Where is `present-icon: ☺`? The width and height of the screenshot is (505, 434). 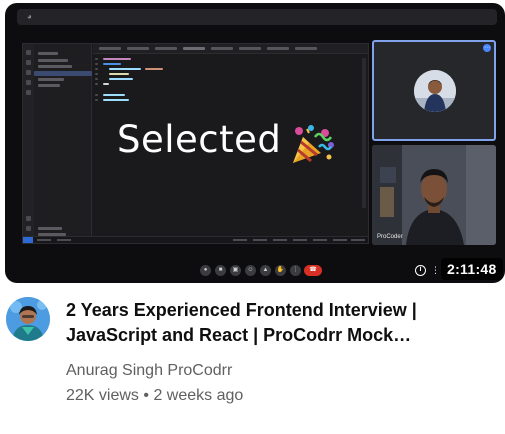
present-icon: ☺ is located at coordinates (250, 270).